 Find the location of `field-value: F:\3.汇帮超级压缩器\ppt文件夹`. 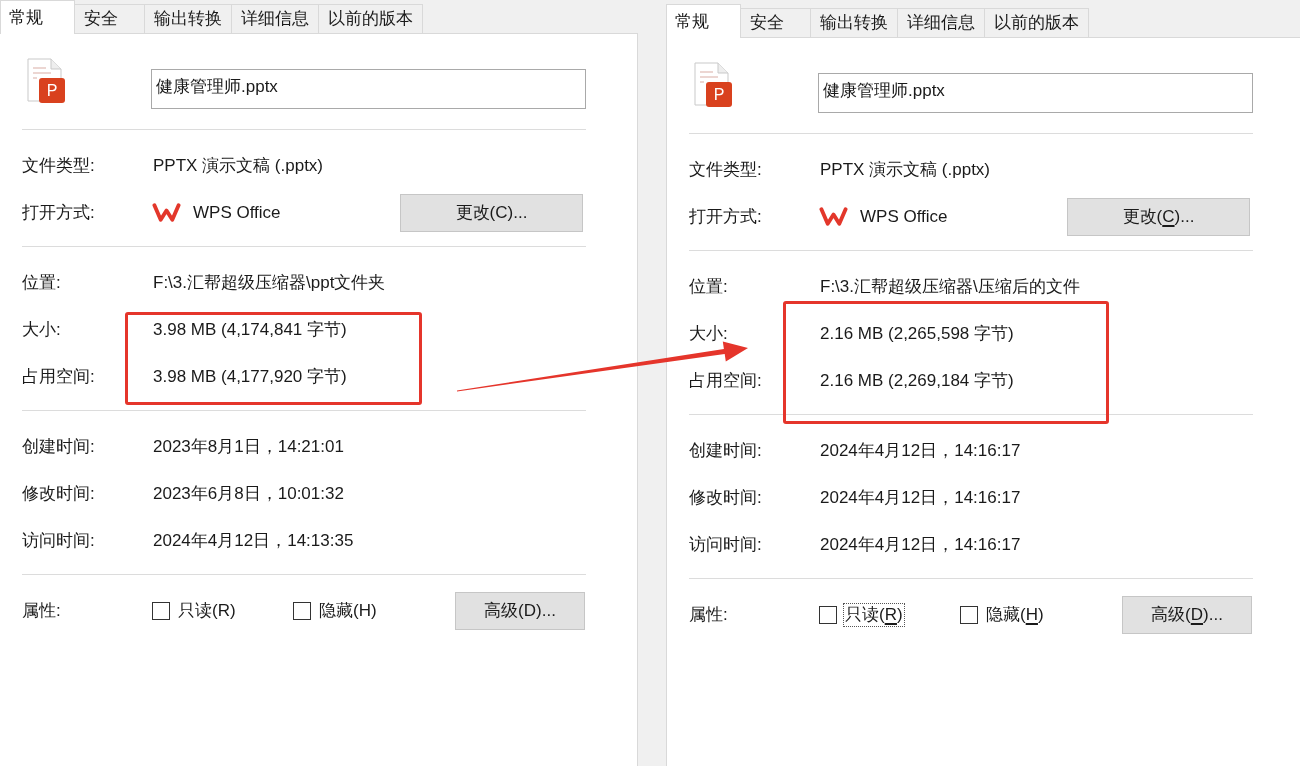

field-value: F:\3.汇帮超级压缩器\ppt文件夹 is located at coordinates (269, 282).